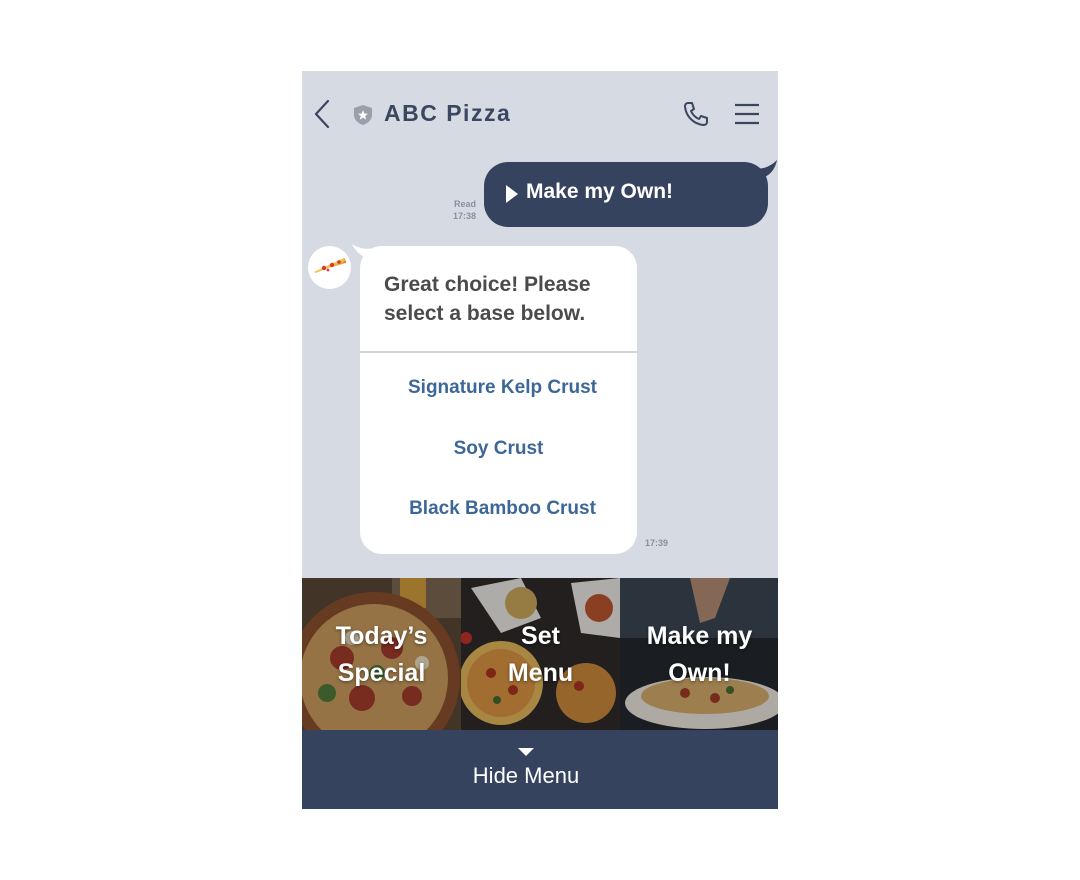  I want to click on menu-tile-set-menu: Set Menu, so click(540, 654).